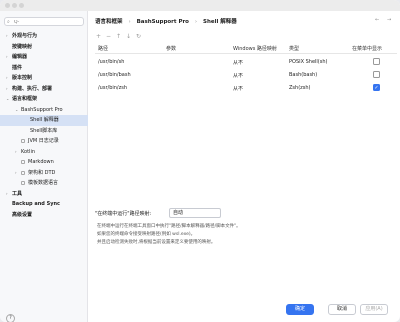  I want to click on breadcrumb-part: 语言和框架, so click(109, 22).